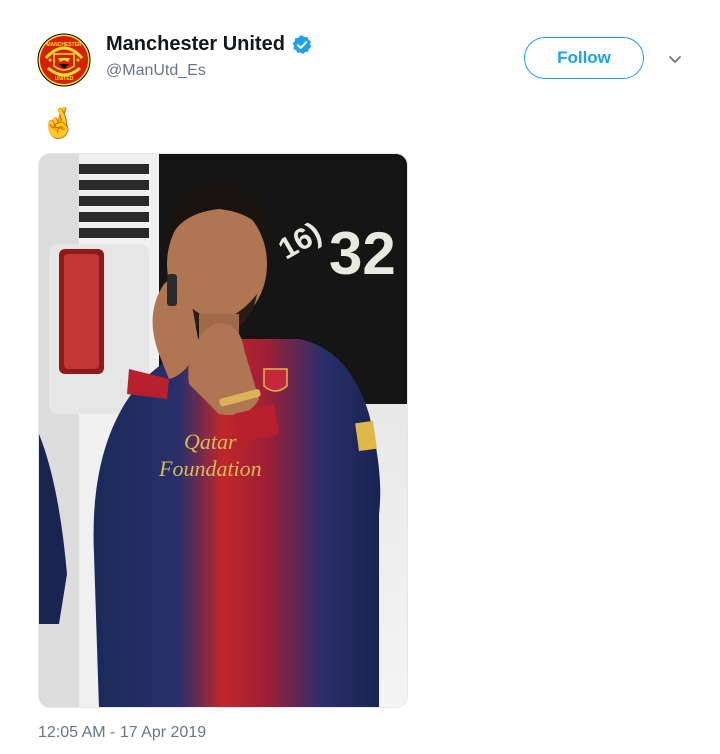 This screenshot has width=720, height=754. What do you see at coordinates (64, 45) in the screenshot?
I see `crest-text-top: MANCHESTER` at bounding box center [64, 45].